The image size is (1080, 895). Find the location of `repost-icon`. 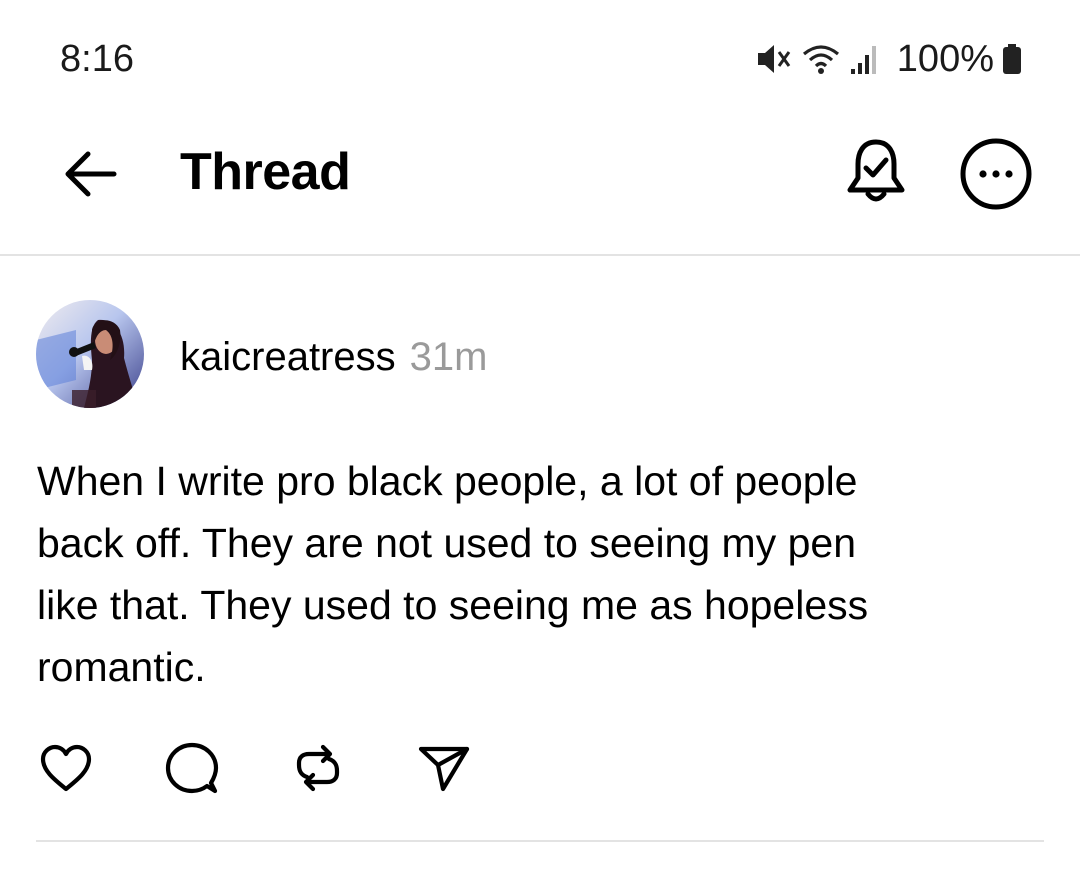

repost-icon is located at coordinates (318, 770).